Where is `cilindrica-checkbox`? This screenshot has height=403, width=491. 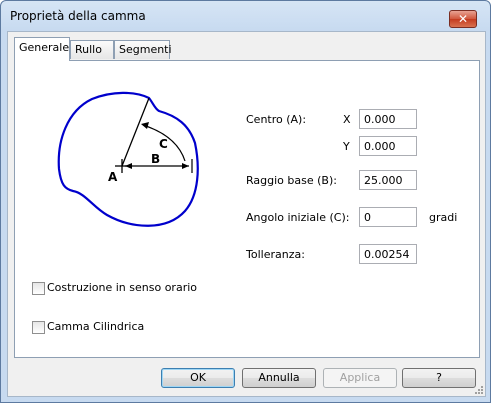 cilindrica-checkbox is located at coordinates (38, 327).